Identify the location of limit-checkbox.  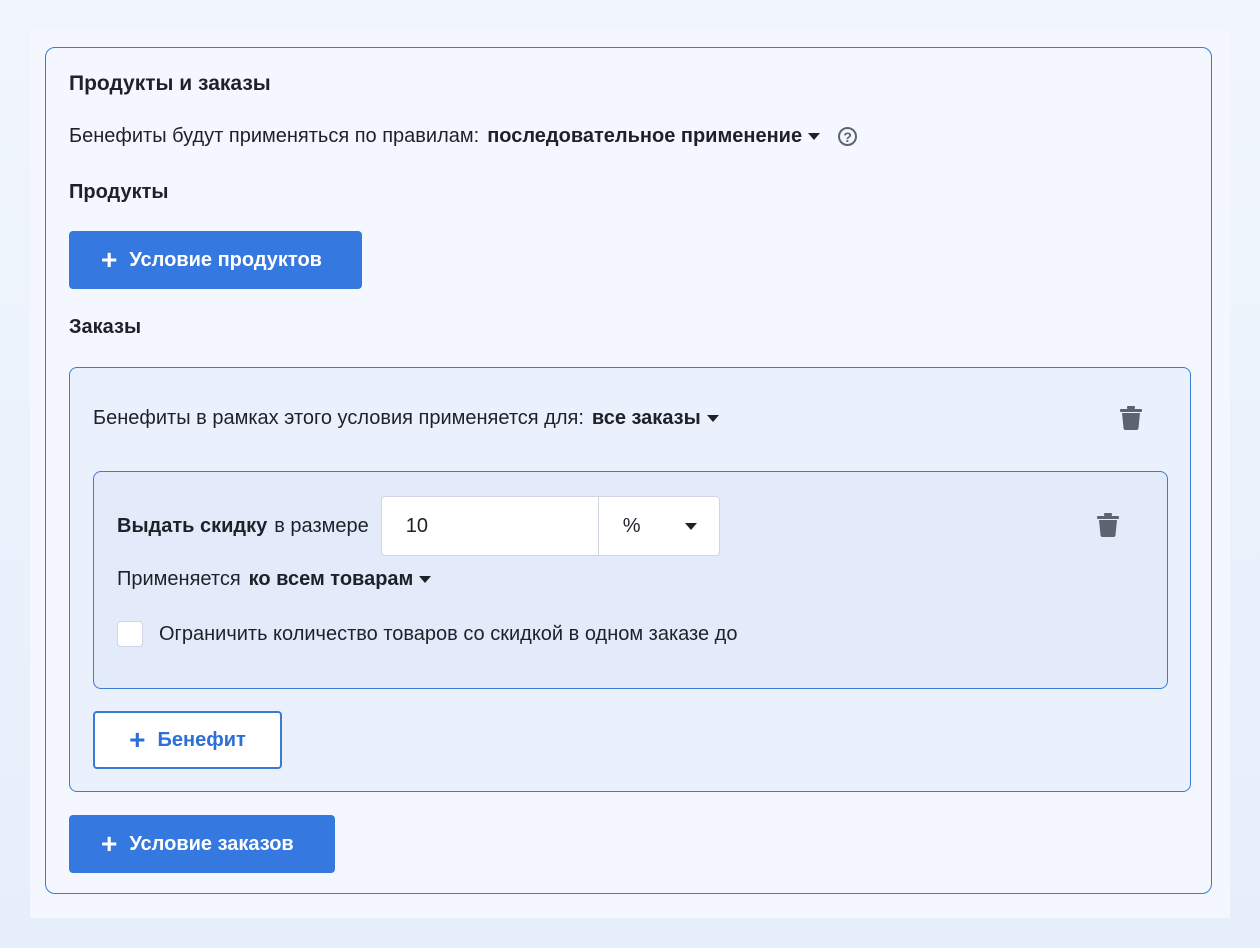
(130, 634).